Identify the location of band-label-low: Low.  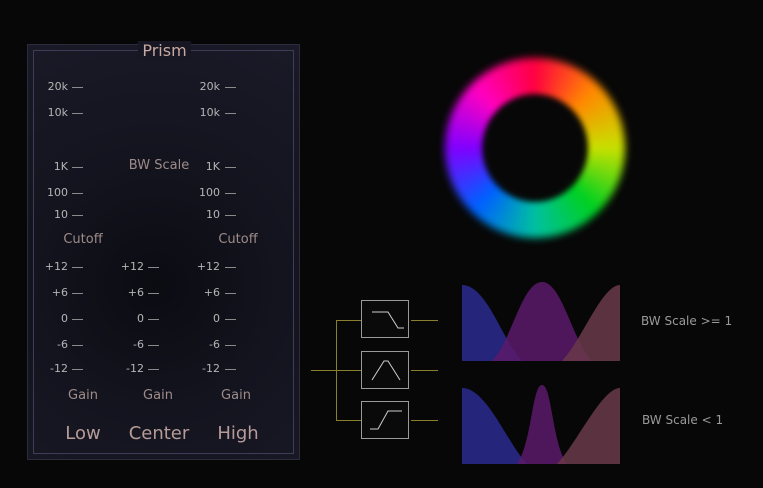
(83, 433).